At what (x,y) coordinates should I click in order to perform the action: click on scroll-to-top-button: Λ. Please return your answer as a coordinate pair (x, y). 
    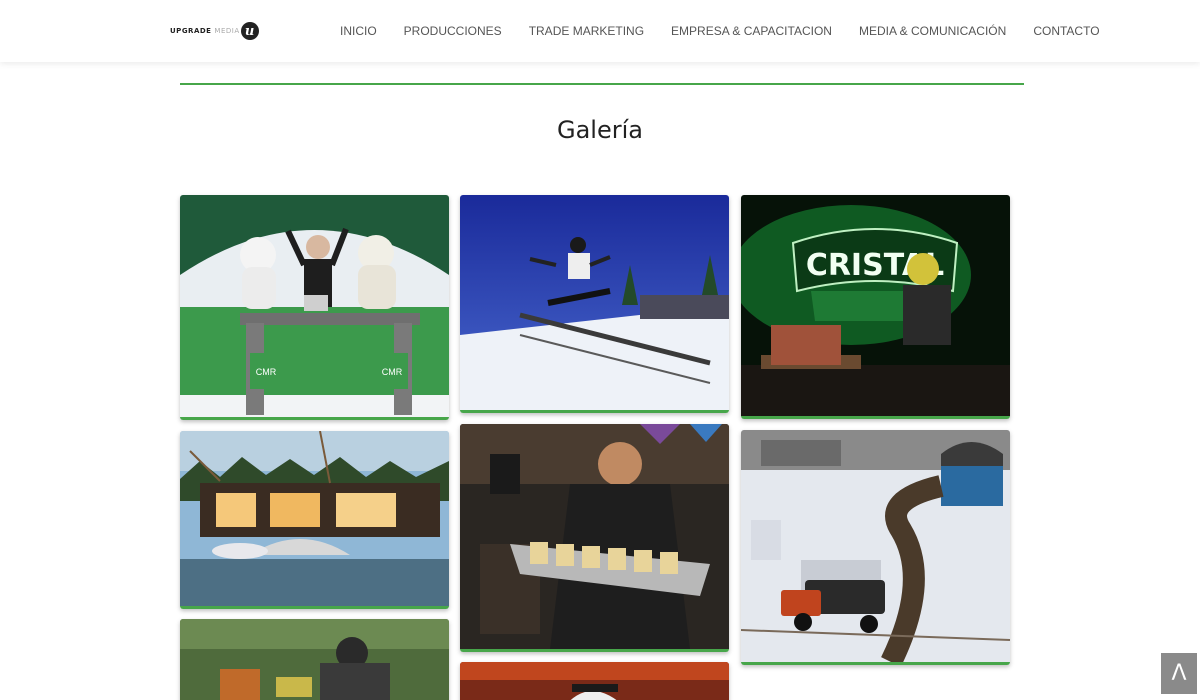
    Looking at the image, I should click on (1179, 673).